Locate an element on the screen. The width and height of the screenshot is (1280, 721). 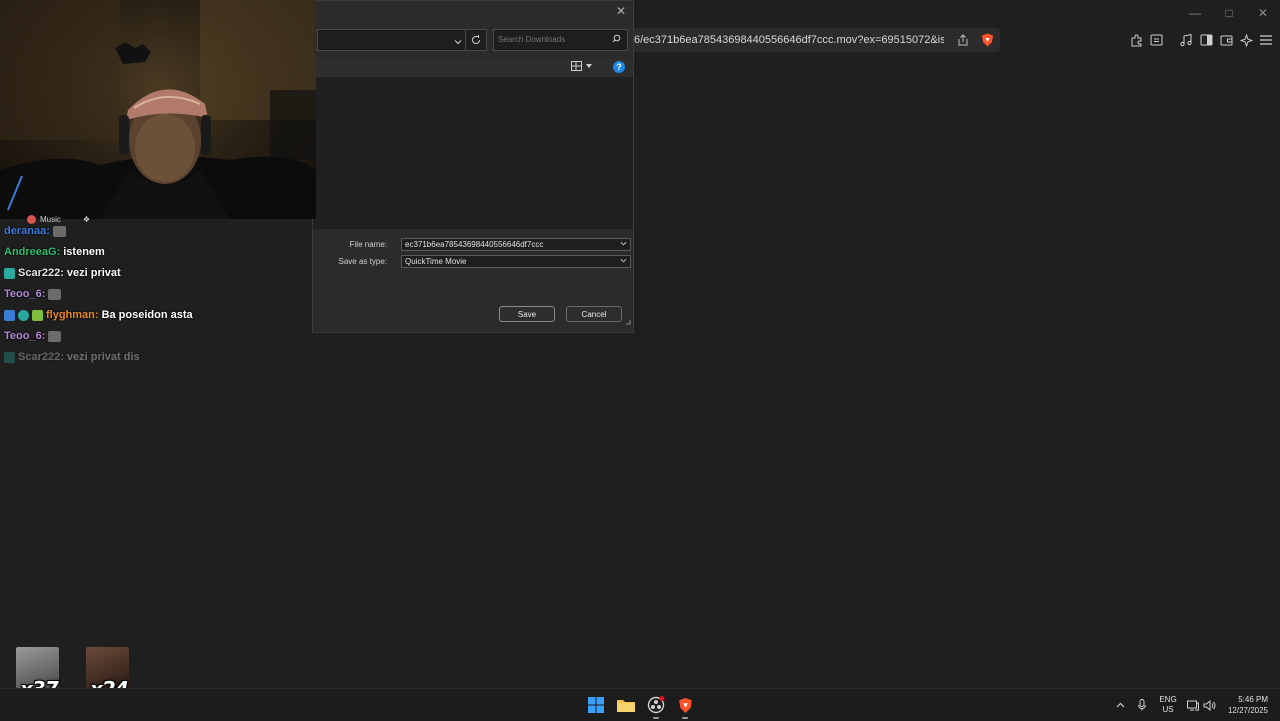
browser-toolbar is located at coordinates (1201, 40).